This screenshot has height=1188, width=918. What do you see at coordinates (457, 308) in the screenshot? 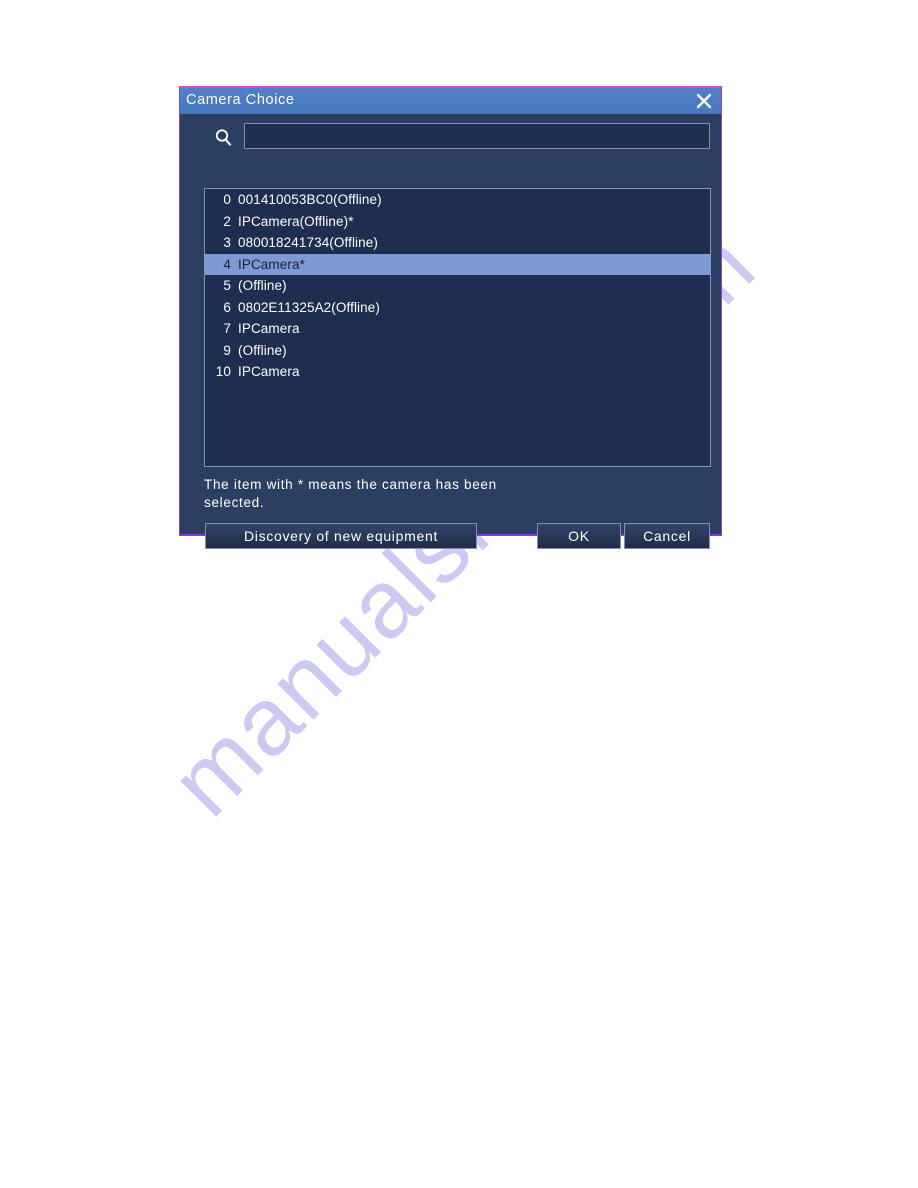
I see `list-item: 6 0802E11325A2(Offline)` at bounding box center [457, 308].